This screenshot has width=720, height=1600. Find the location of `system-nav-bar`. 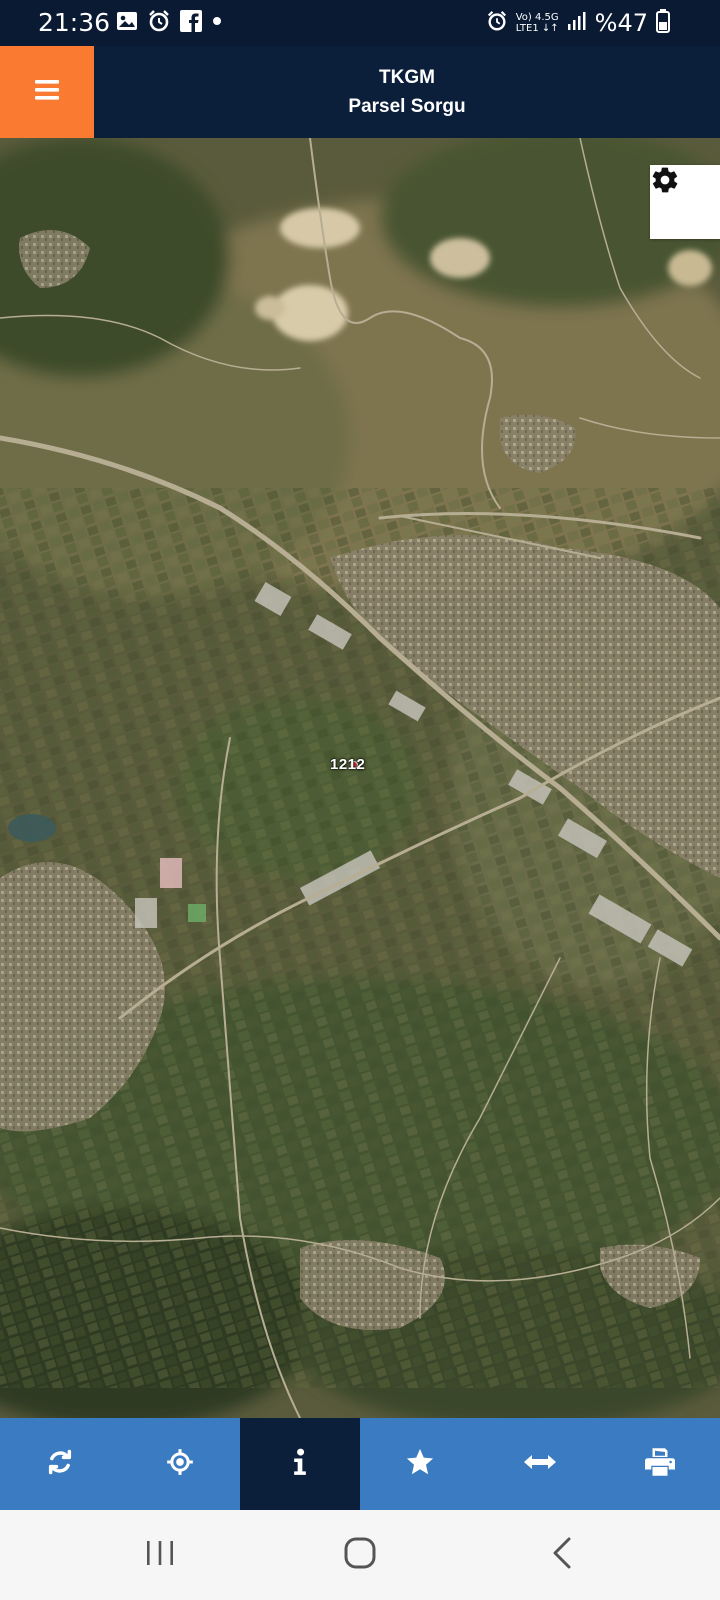

system-nav-bar is located at coordinates (360, 1555).